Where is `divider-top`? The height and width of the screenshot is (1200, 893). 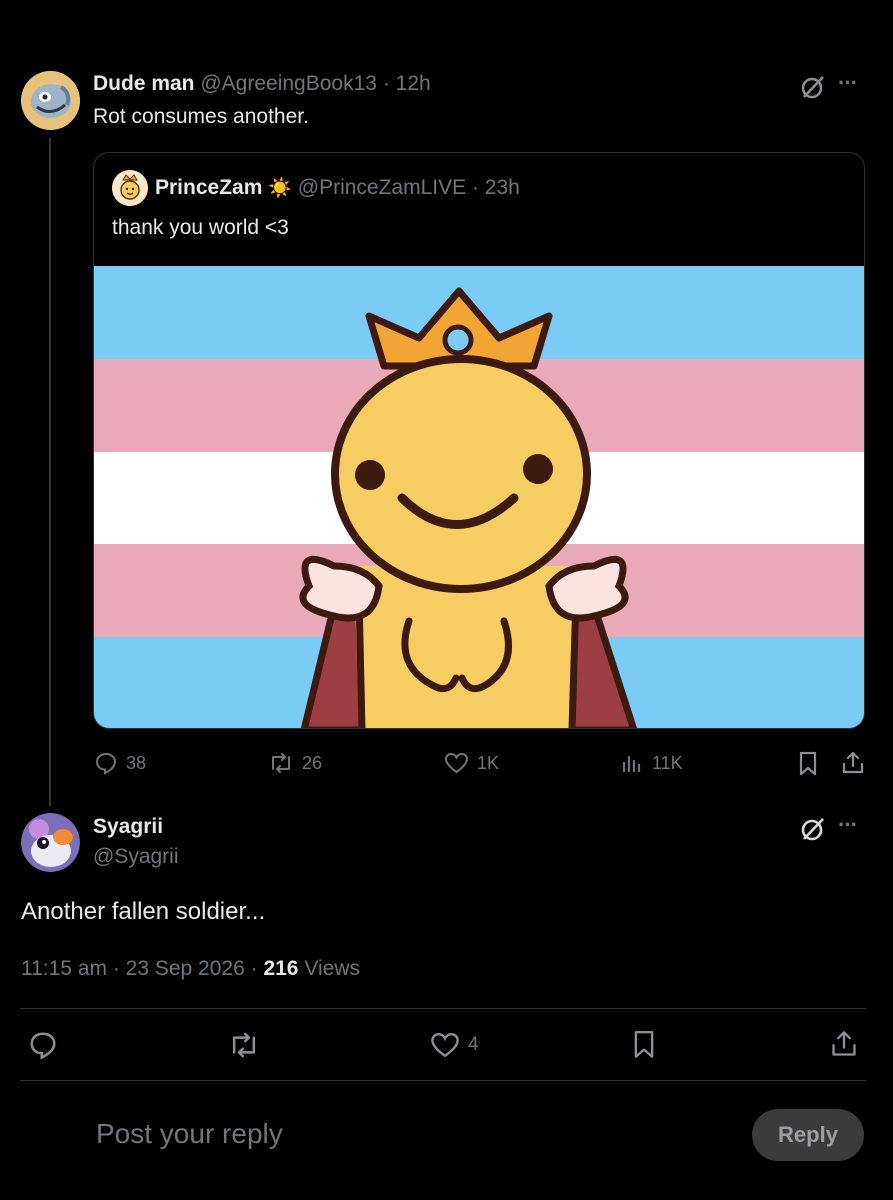 divider-top is located at coordinates (443, 1008).